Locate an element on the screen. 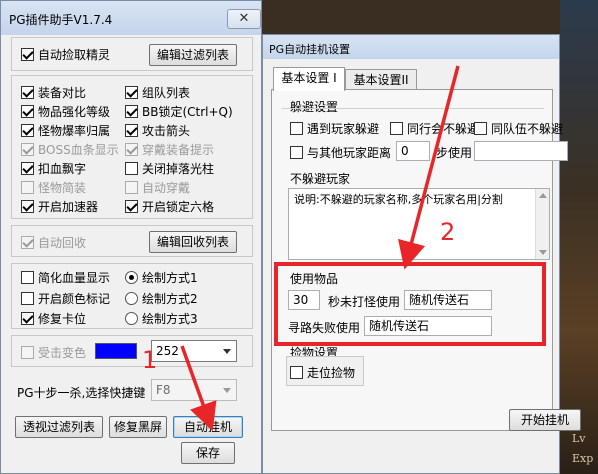 The height and width of the screenshot is (474, 598). scrollbar is located at coordinates (542, 224).